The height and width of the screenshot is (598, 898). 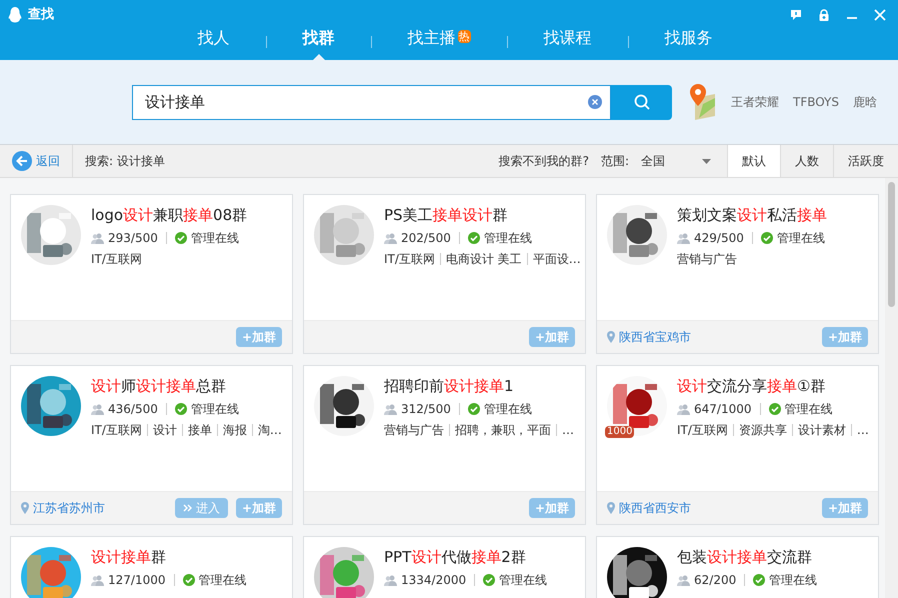 What do you see at coordinates (168, 557) in the screenshot?
I see `group-title: 设计接单群` at bounding box center [168, 557].